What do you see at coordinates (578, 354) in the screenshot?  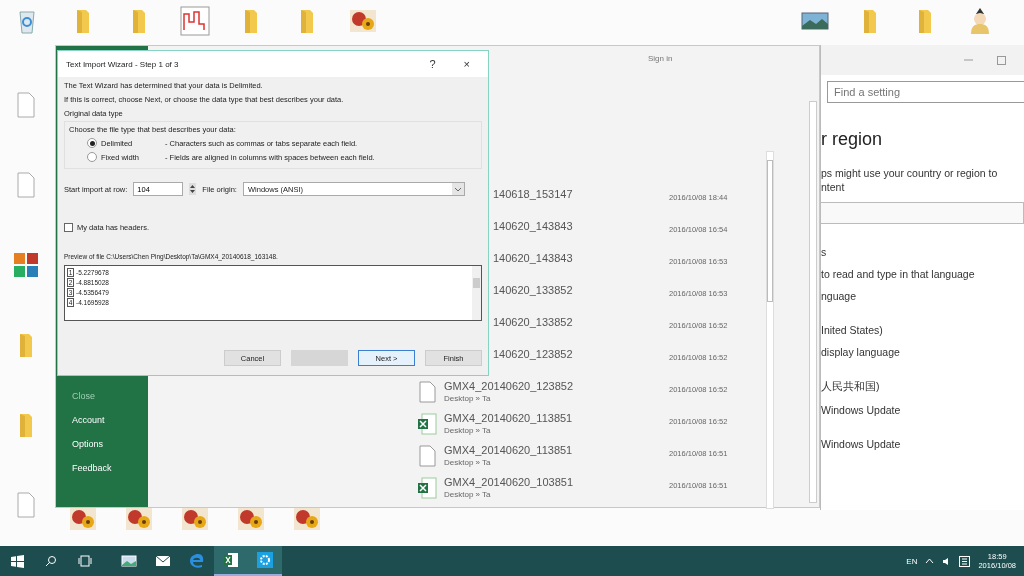 I see `file-name: 140620_123852` at bounding box center [578, 354].